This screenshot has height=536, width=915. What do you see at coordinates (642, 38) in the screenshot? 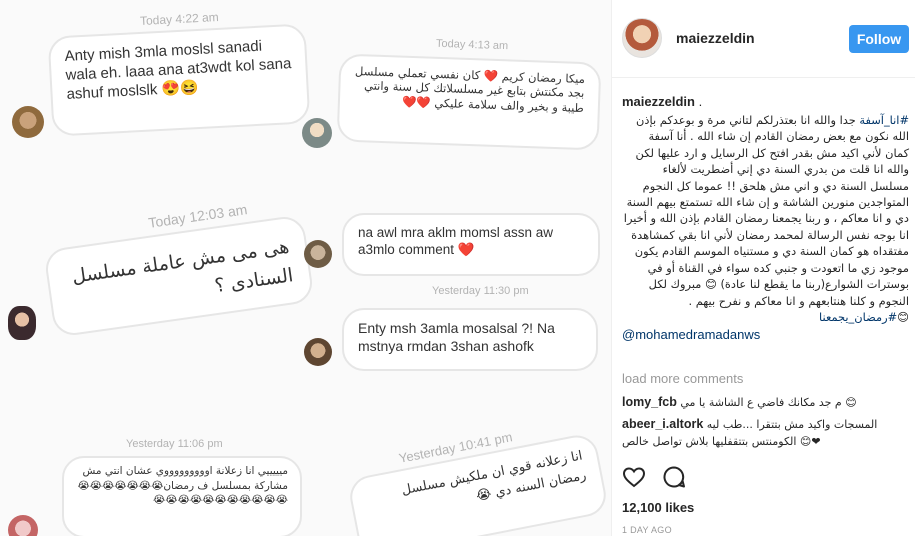
I see `profile-avatar` at bounding box center [642, 38].